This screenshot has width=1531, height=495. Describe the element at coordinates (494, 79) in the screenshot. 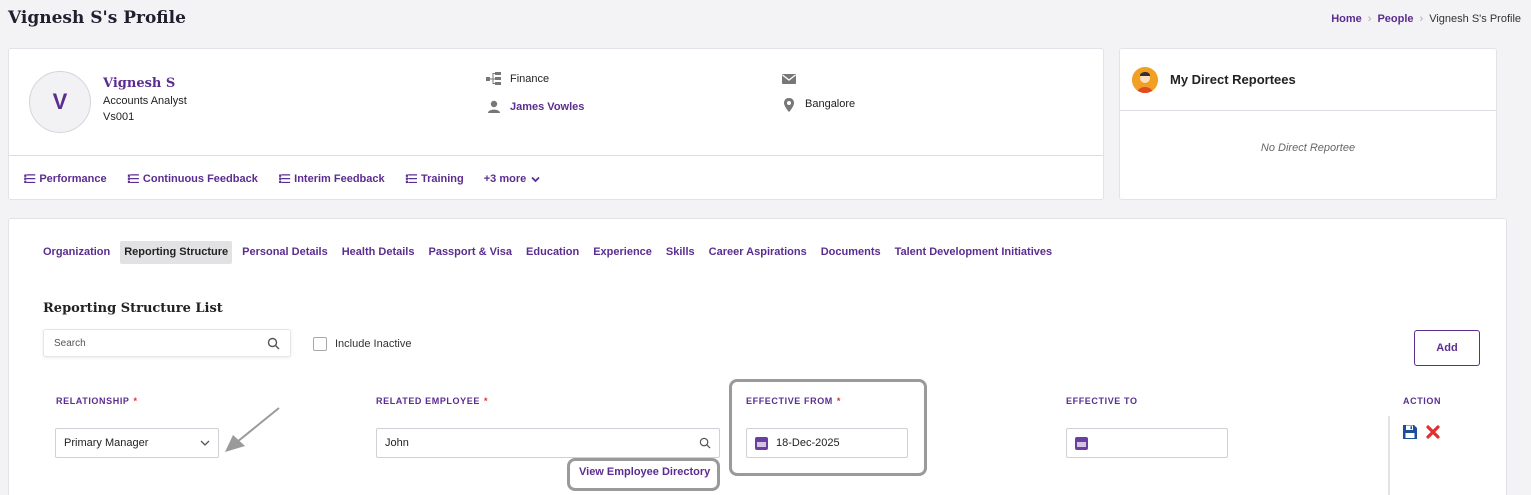

I see `org-chart-icon` at that location.